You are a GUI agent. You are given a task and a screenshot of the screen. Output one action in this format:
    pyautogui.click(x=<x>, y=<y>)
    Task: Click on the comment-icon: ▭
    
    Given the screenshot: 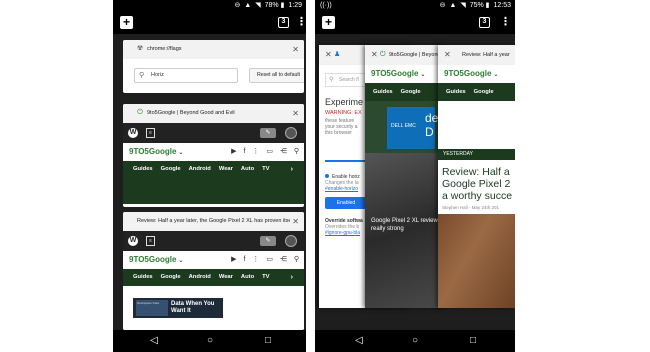 What is the action you would take?
    pyautogui.click(x=269, y=259)
    